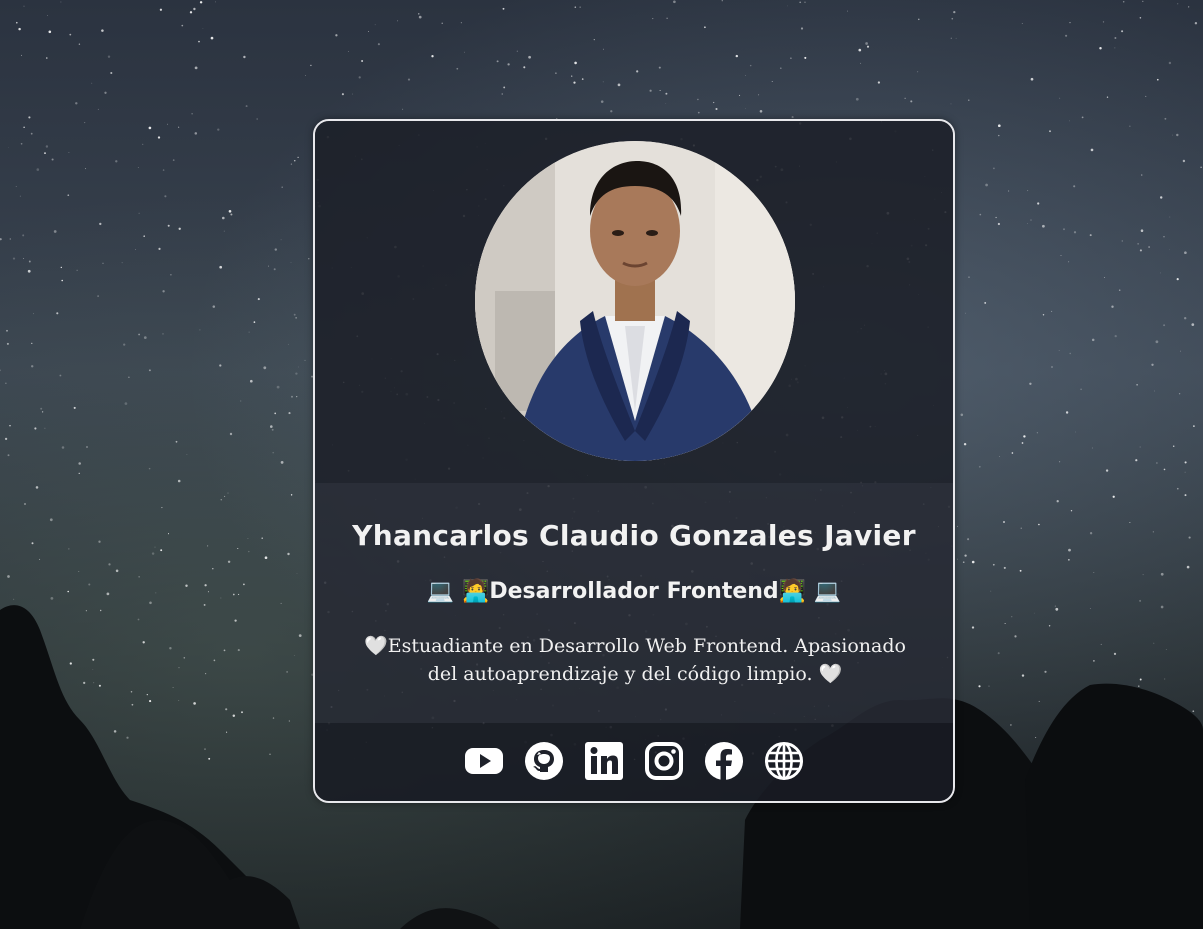  I want to click on social-links, so click(634, 763).